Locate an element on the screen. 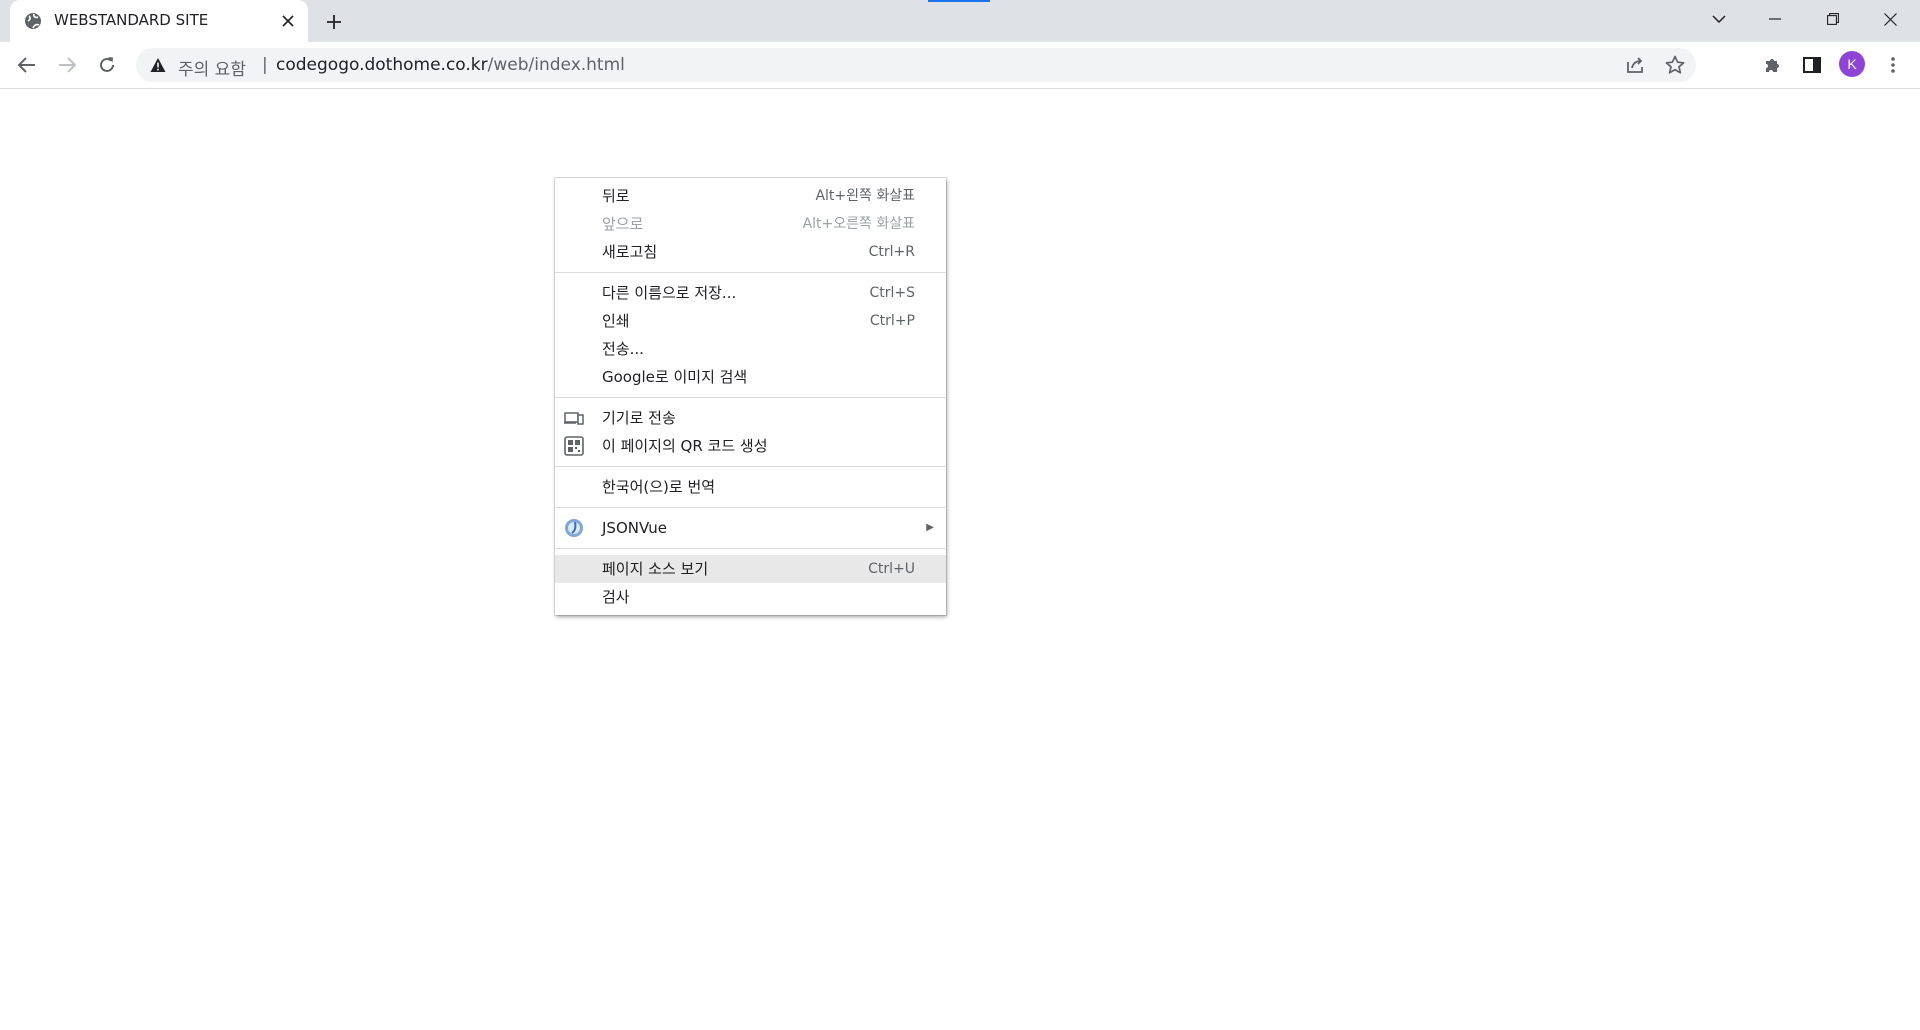  back-button is located at coordinates (27, 65).